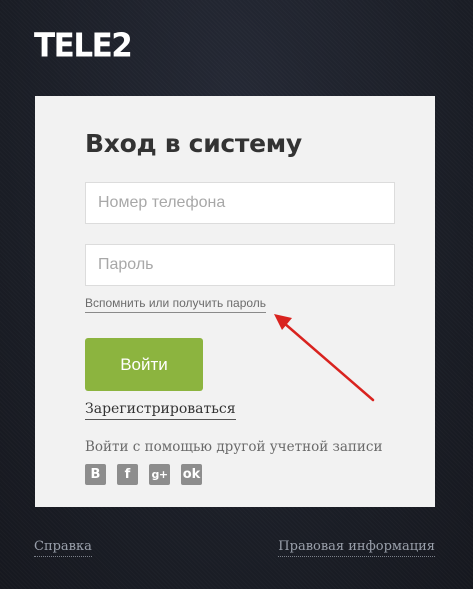  What do you see at coordinates (143, 474) in the screenshot?
I see `social-login-buttons: B f g+ ok` at bounding box center [143, 474].